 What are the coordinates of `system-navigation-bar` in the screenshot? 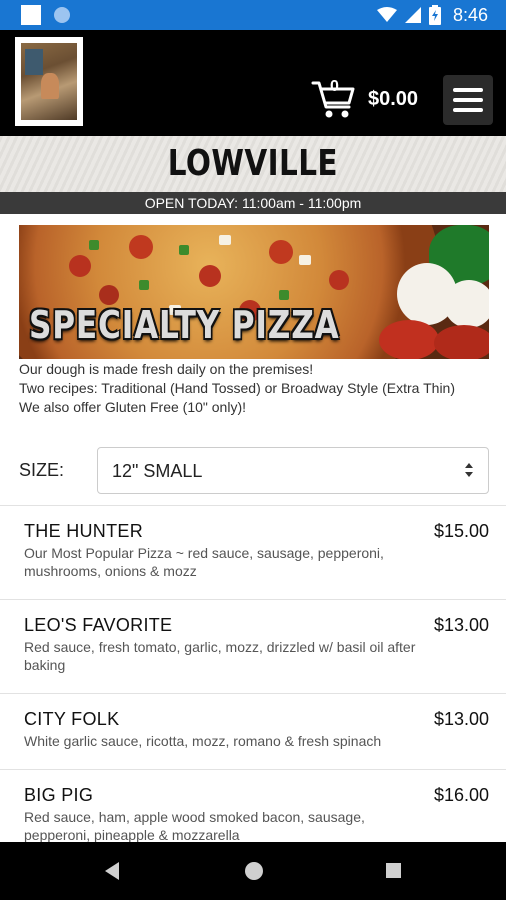 It's located at (253, 871).